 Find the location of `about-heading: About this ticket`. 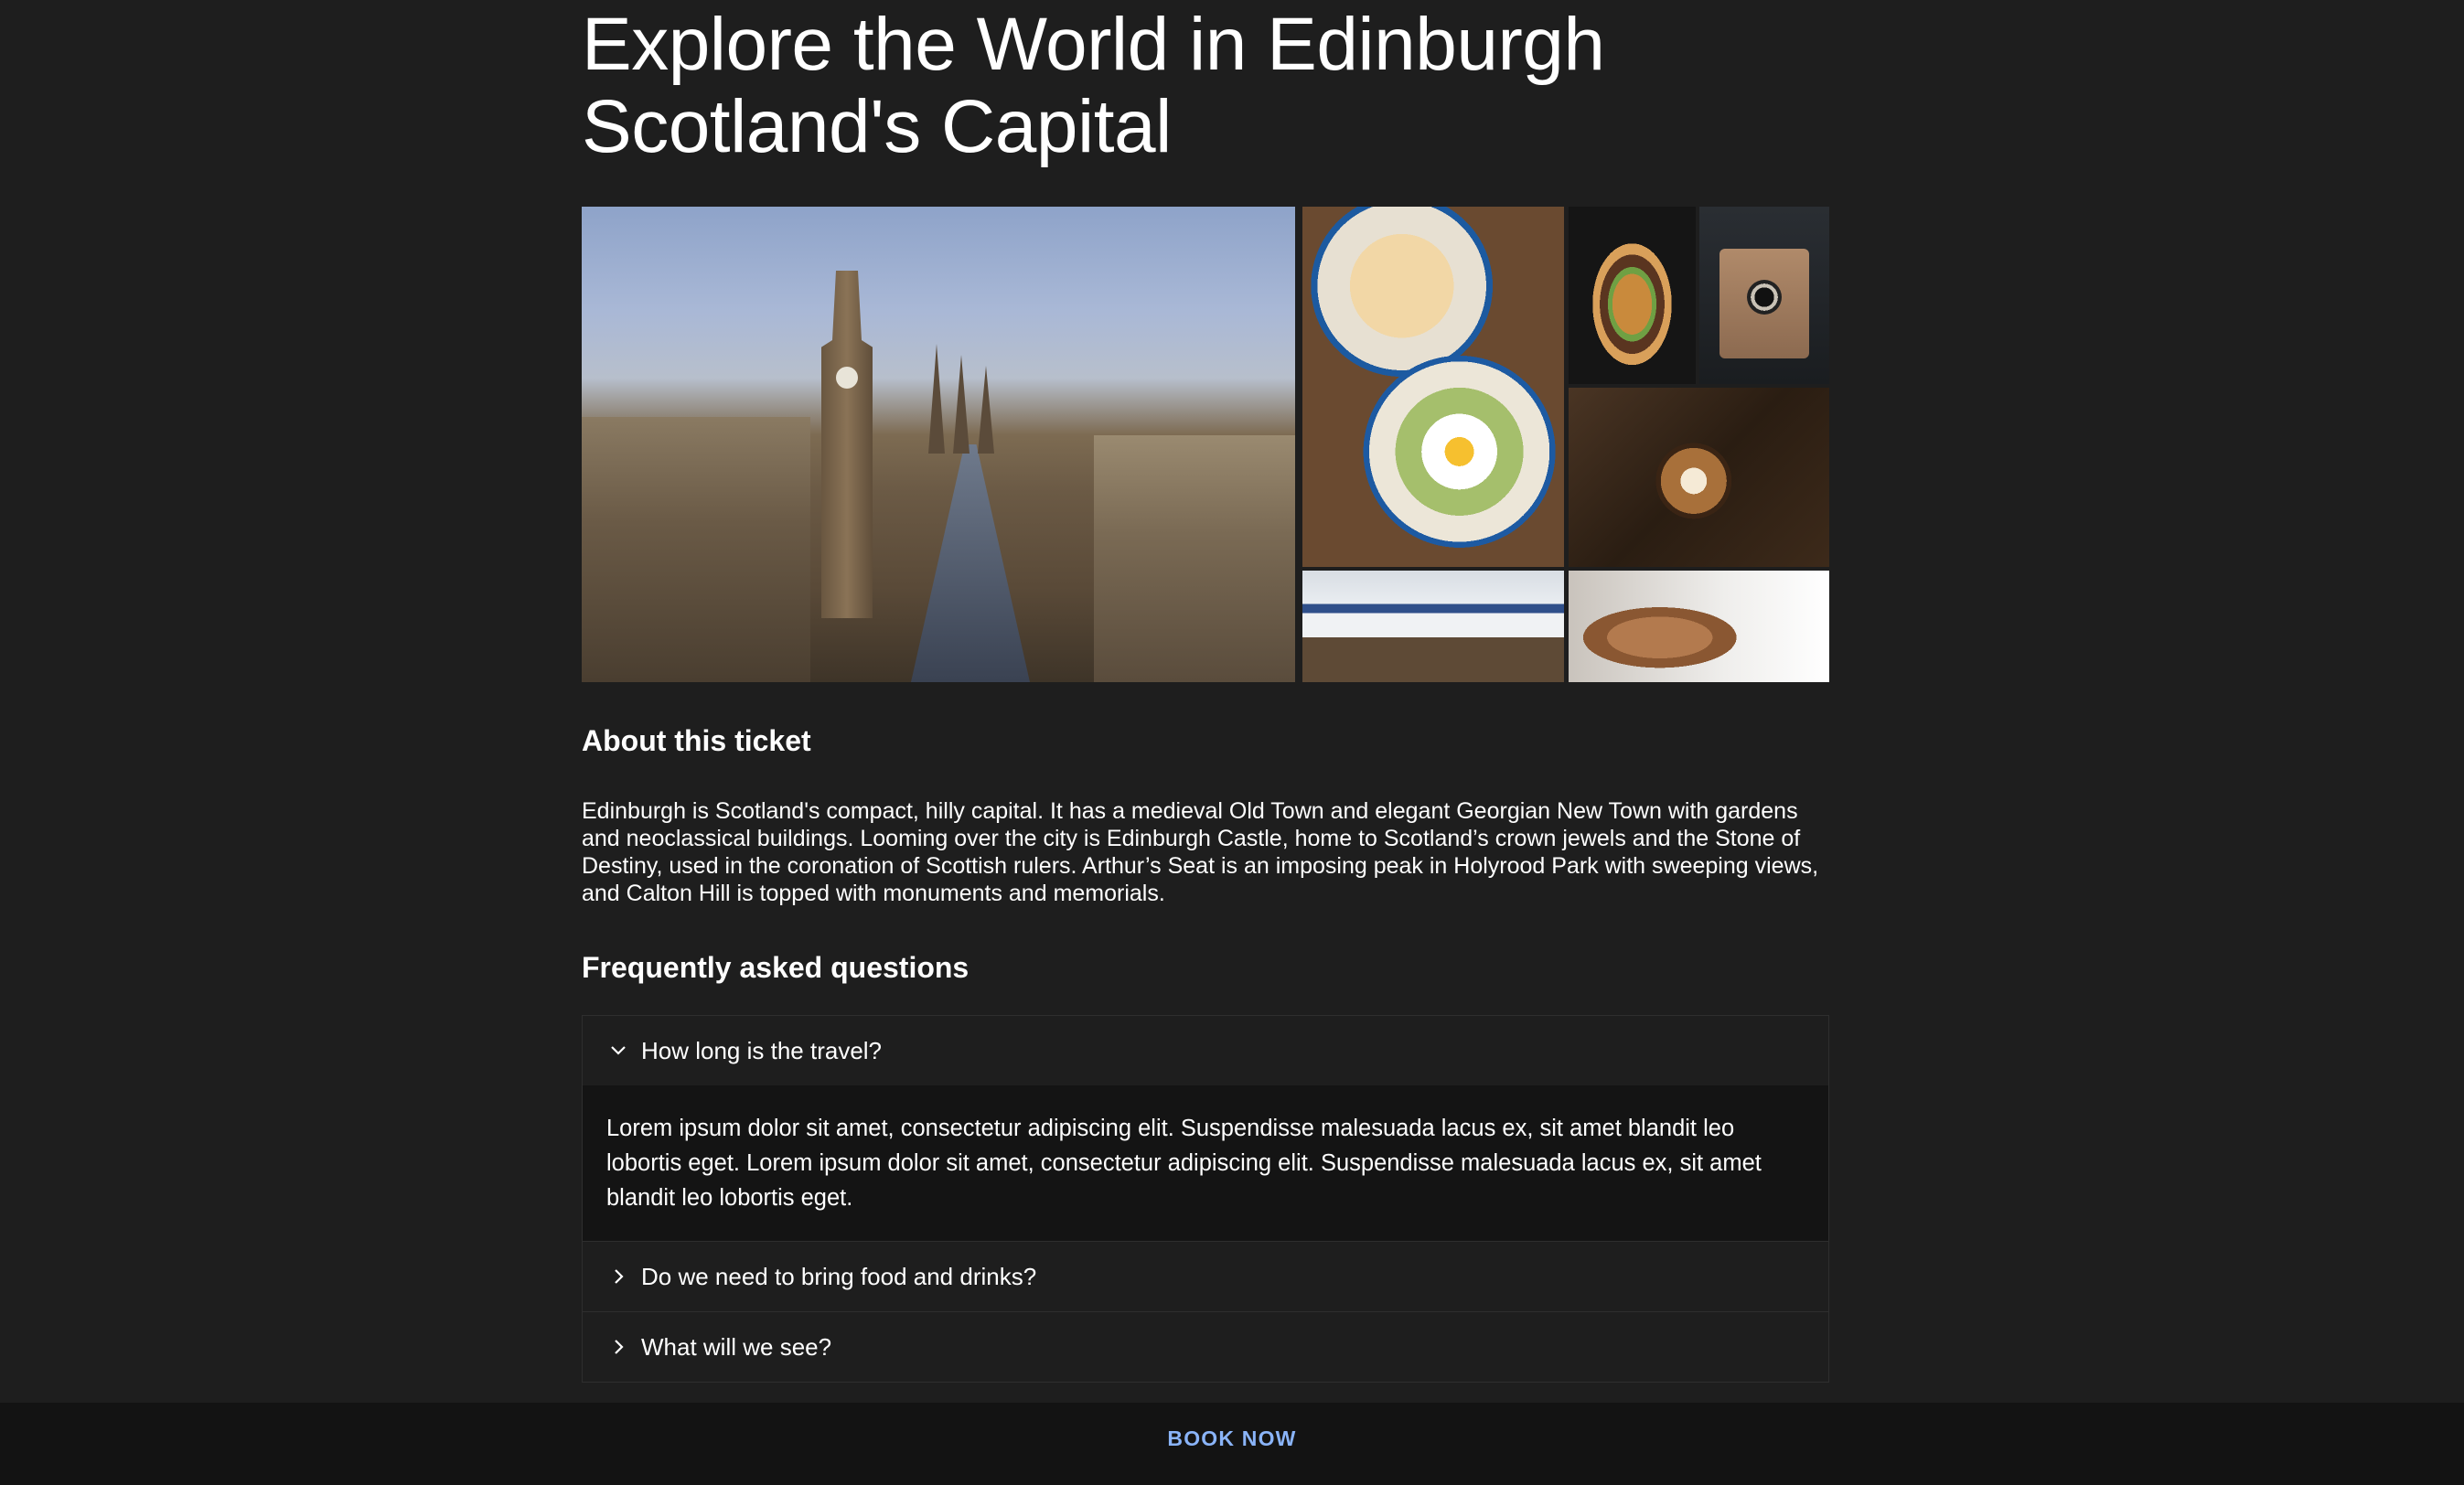

about-heading: About this ticket is located at coordinates (697, 740).